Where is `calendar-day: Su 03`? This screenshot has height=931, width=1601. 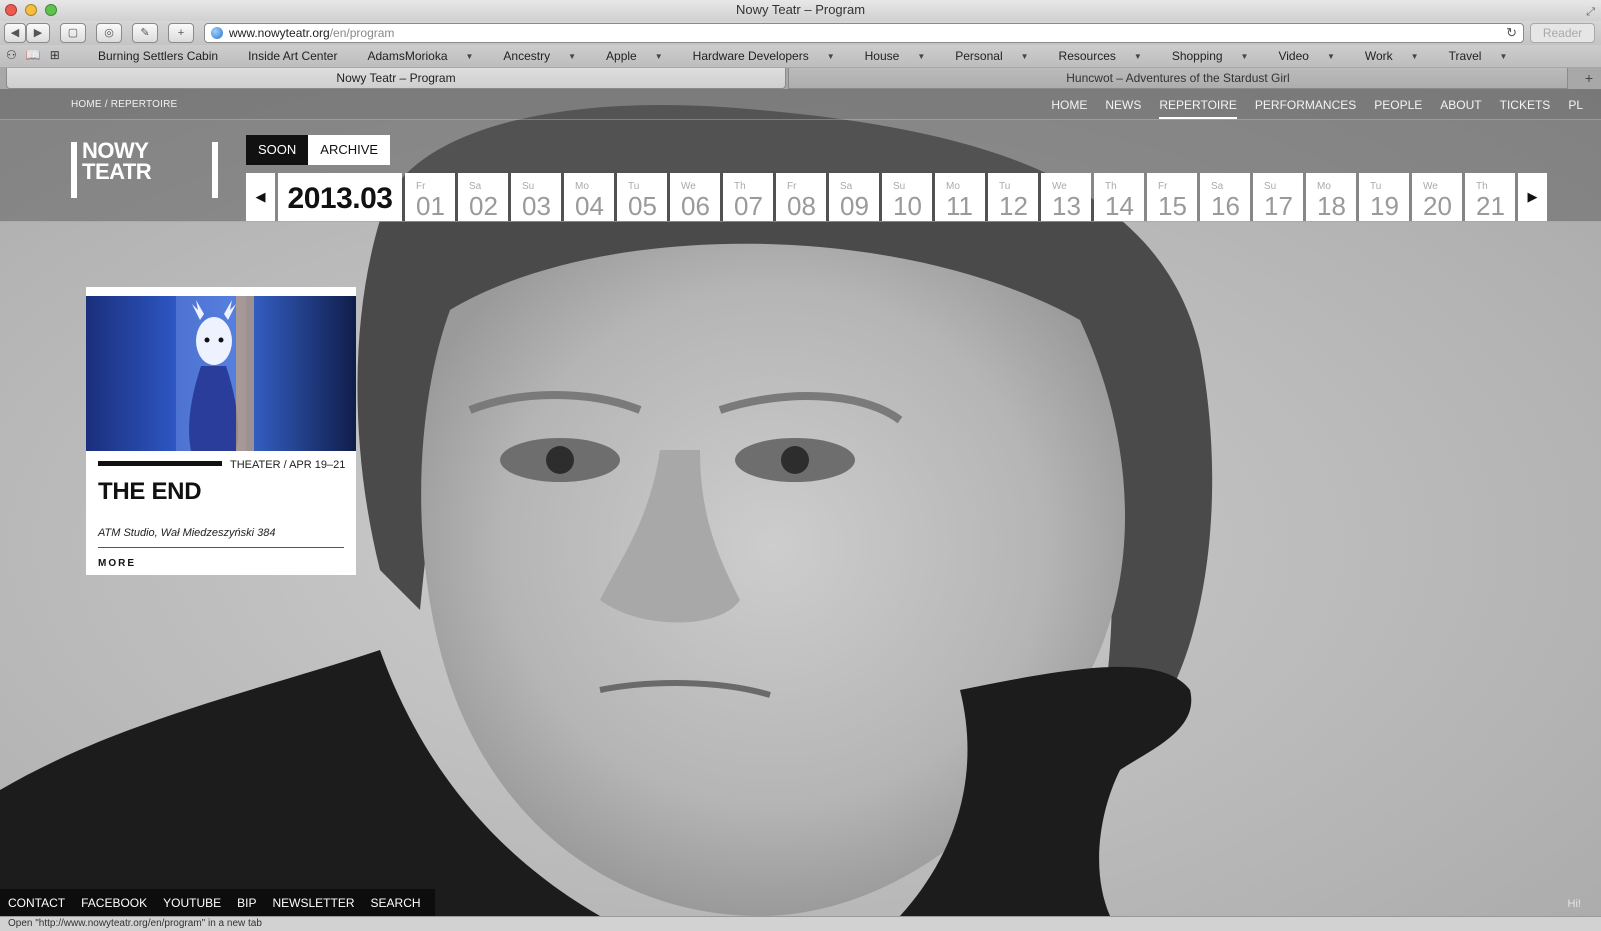 calendar-day: Su 03 is located at coordinates (536, 197).